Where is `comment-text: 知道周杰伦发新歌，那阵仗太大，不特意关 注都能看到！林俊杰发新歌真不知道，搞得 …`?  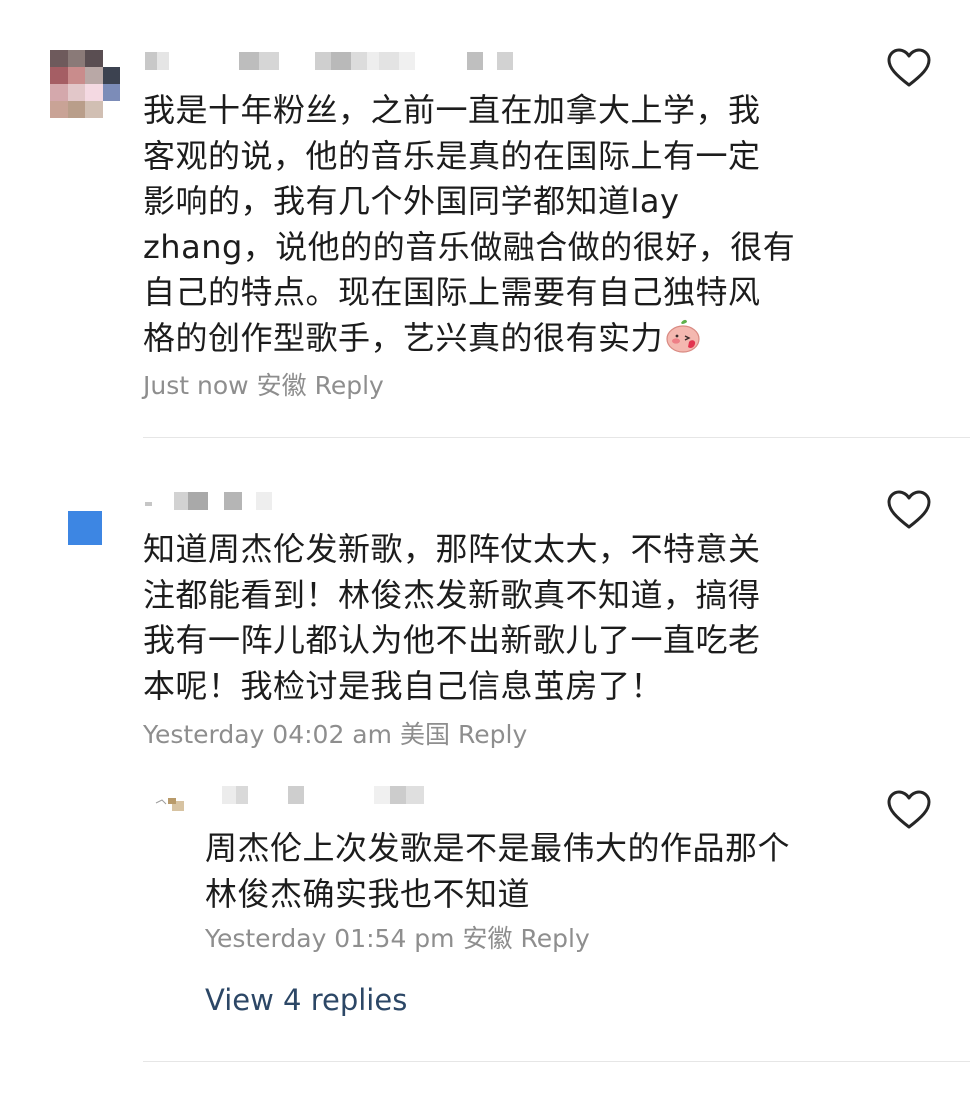 comment-text: 知道周杰伦发新歌，那阵仗太大，不特意关 注都能看到！林俊杰发新歌真不知道，搞得 … is located at coordinates (452, 617).